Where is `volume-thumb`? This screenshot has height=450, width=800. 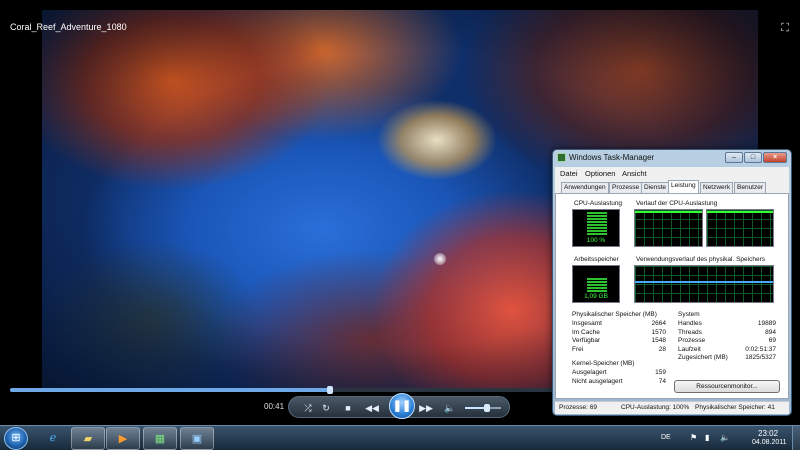
volume-thumb is located at coordinates (486, 408).